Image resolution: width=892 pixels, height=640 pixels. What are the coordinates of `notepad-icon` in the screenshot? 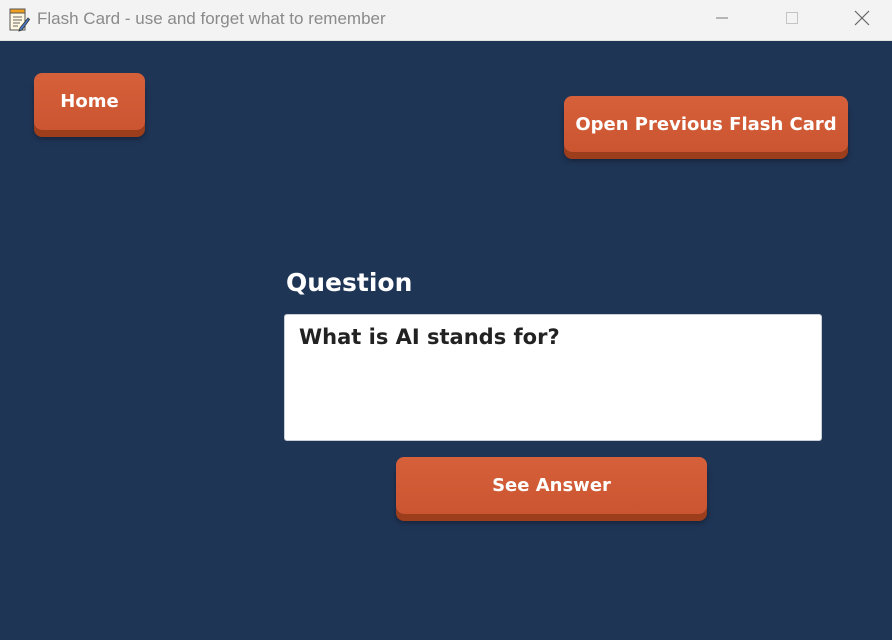 It's located at (19, 20).